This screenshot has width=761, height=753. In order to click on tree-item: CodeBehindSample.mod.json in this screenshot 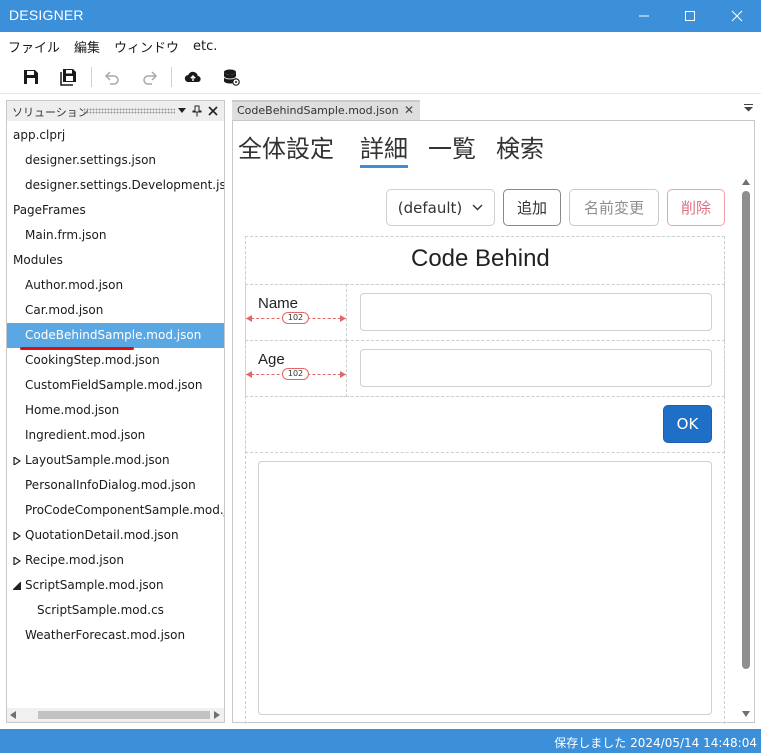, I will do `click(115, 335)`.